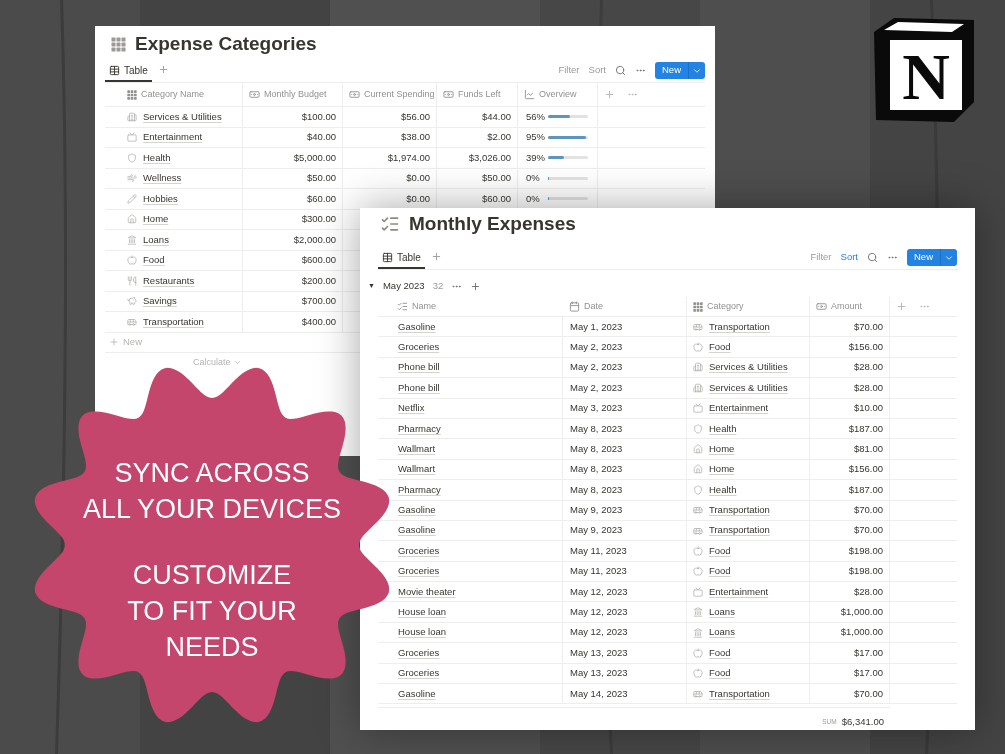  What do you see at coordinates (868, 448) in the screenshot?
I see `amount-cell-text: $81.00` at bounding box center [868, 448].